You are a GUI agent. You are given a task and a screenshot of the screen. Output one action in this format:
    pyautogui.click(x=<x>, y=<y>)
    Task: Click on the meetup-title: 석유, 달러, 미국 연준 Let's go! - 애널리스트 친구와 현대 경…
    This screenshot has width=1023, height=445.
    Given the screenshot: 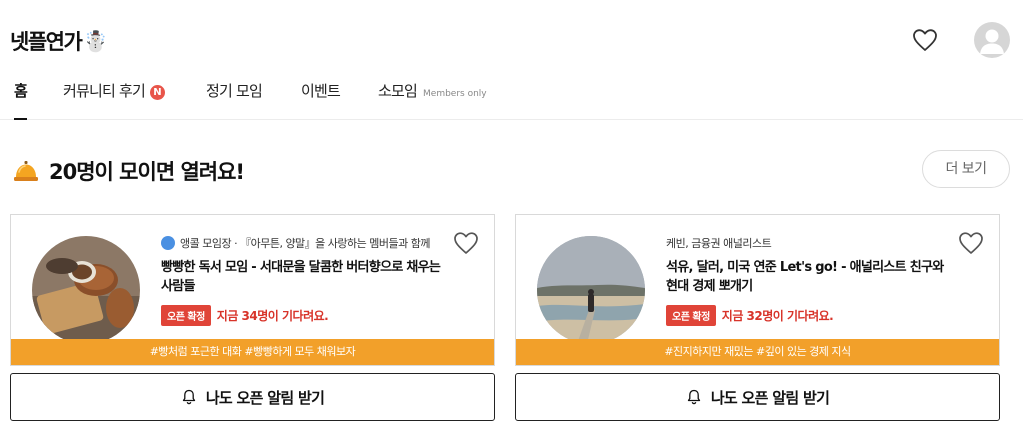 What is the action you would take?
    pyautogui.click(x=811, y=277)
    